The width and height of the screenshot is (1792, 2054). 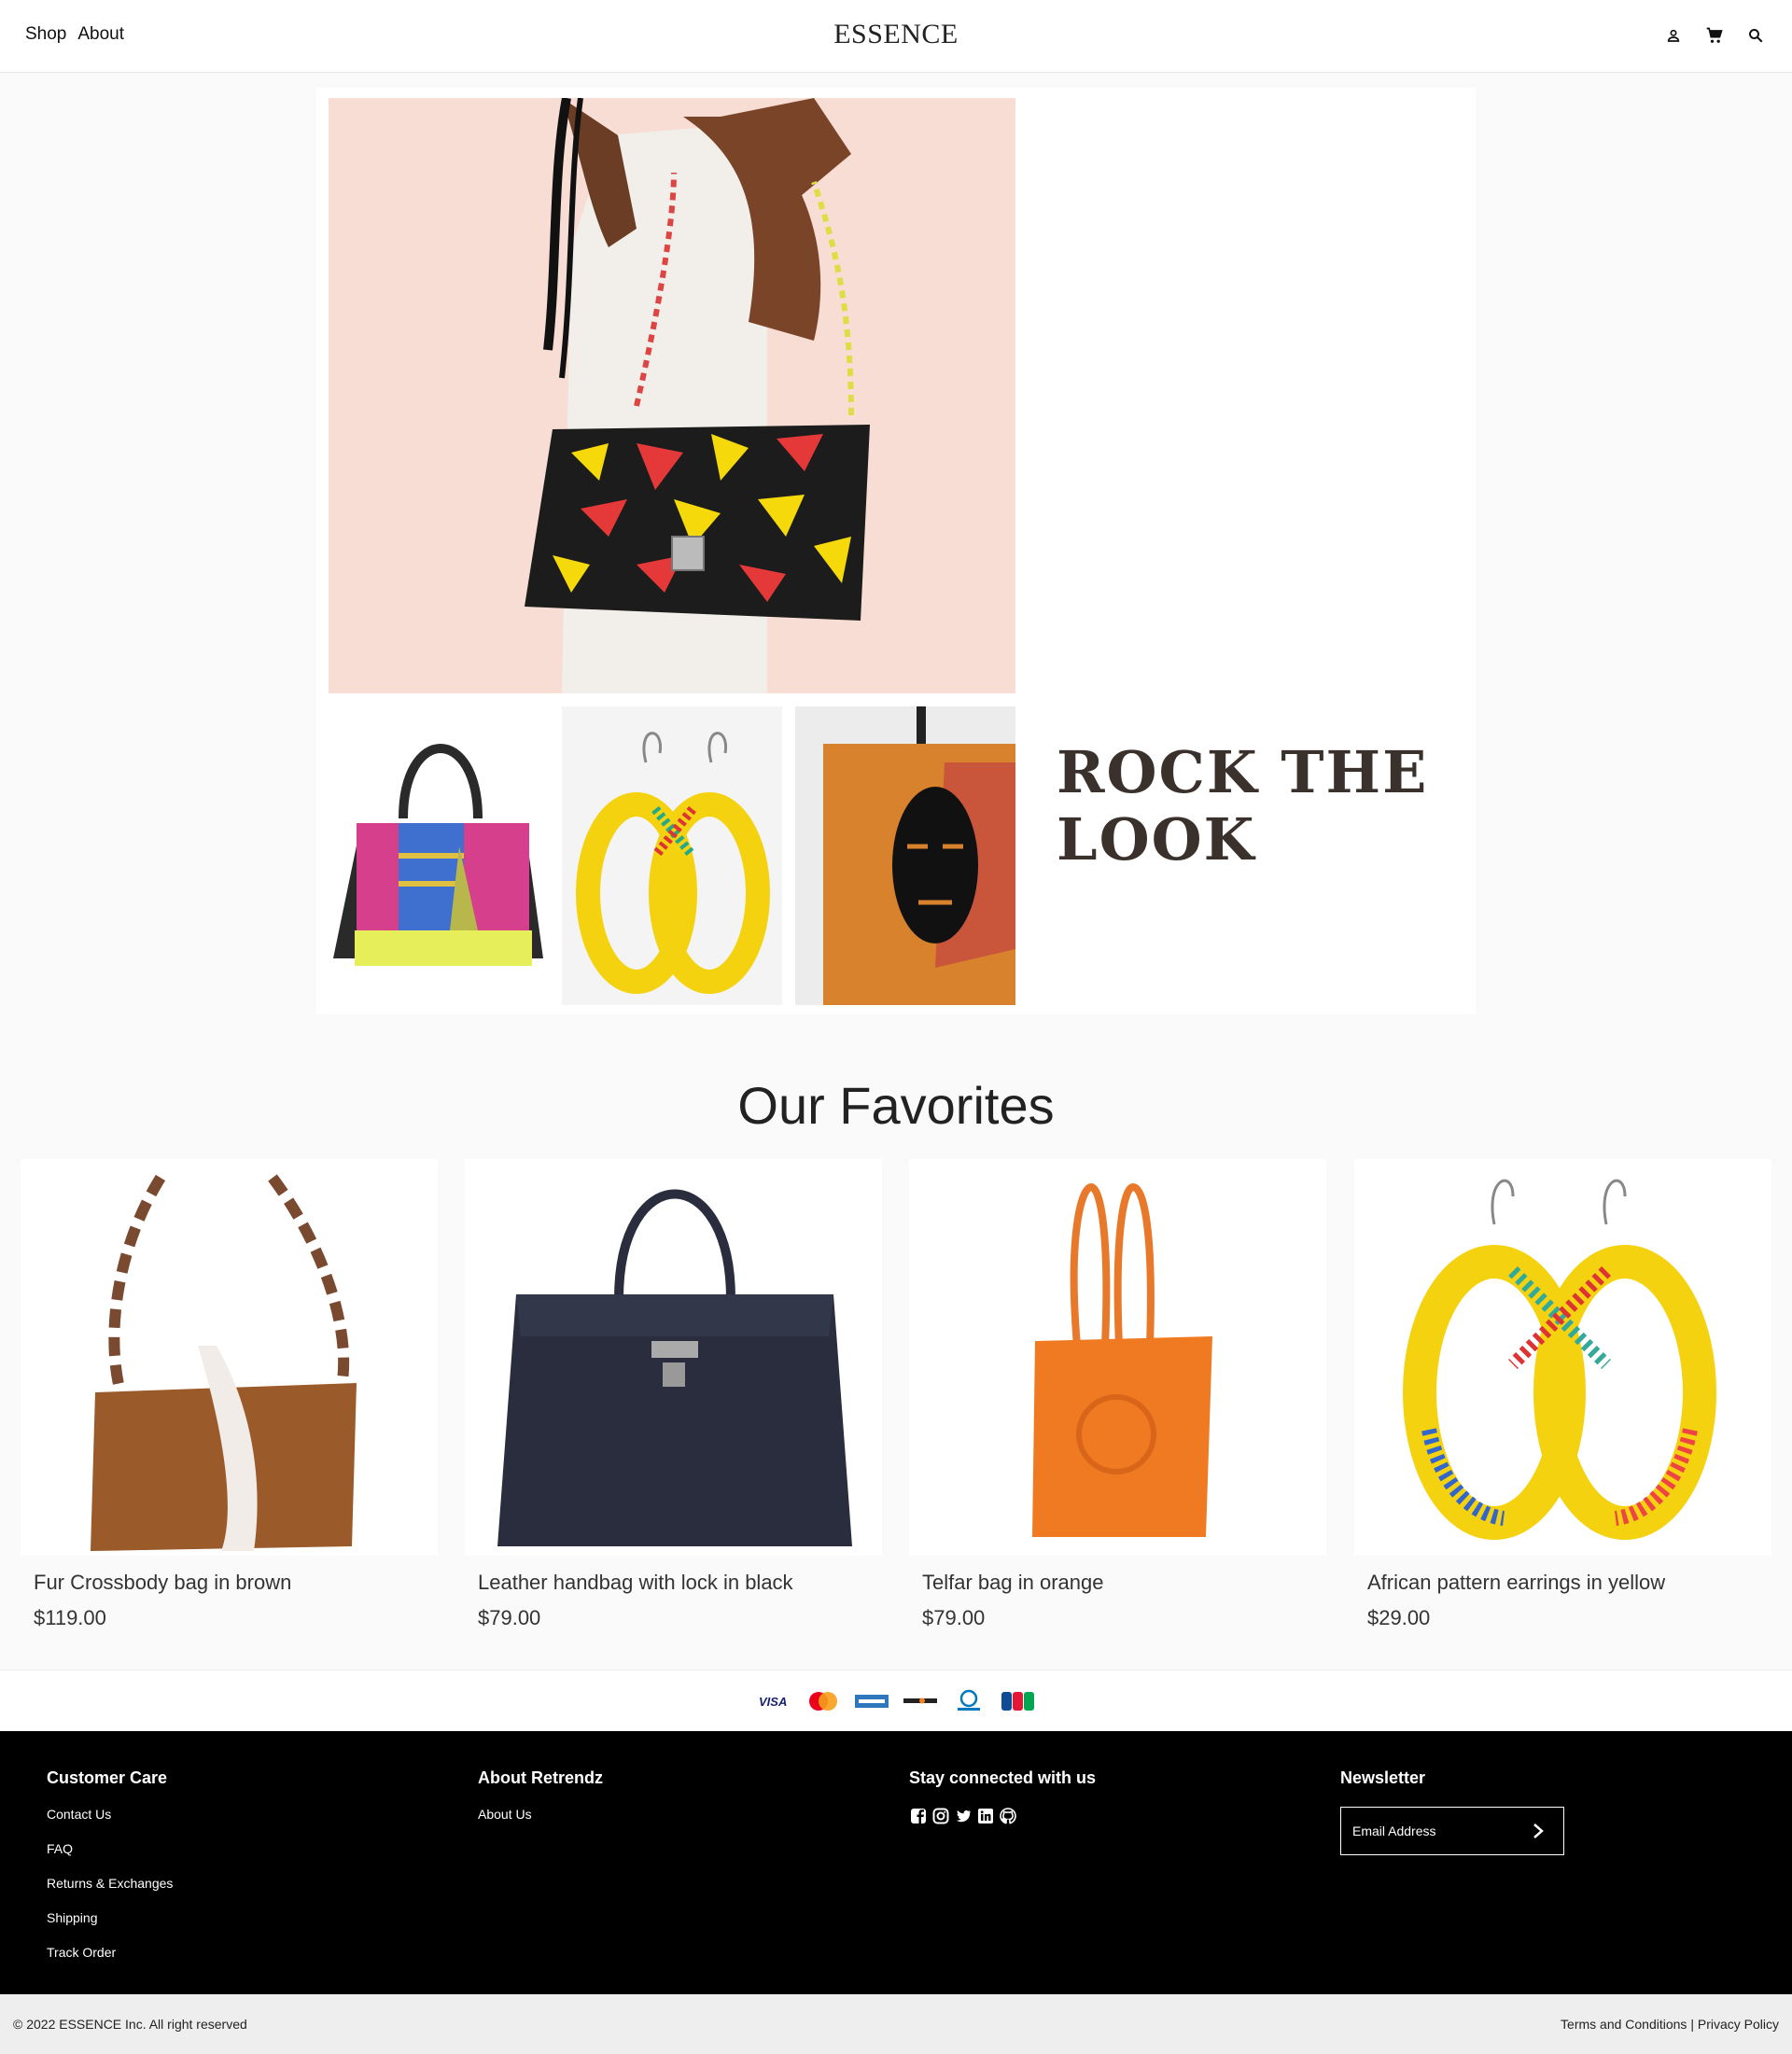 I want to click on search-icon, so click(x=1755, y=35).